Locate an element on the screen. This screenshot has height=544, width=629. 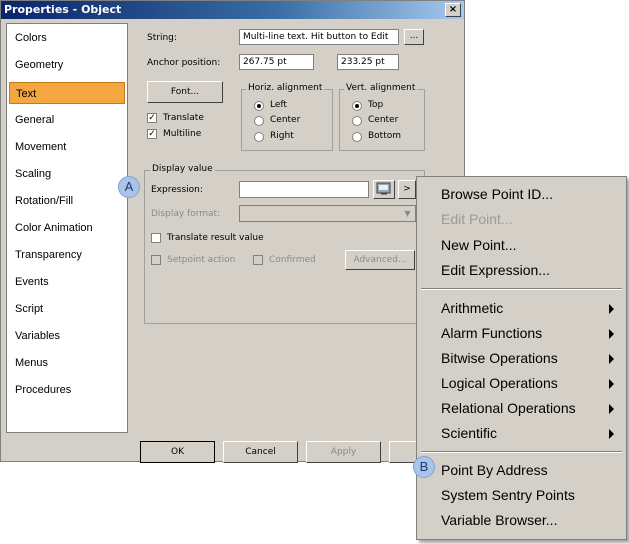
menu-item-bitwise-operations: Bitwise Operations is located at coordinates (499, 358).